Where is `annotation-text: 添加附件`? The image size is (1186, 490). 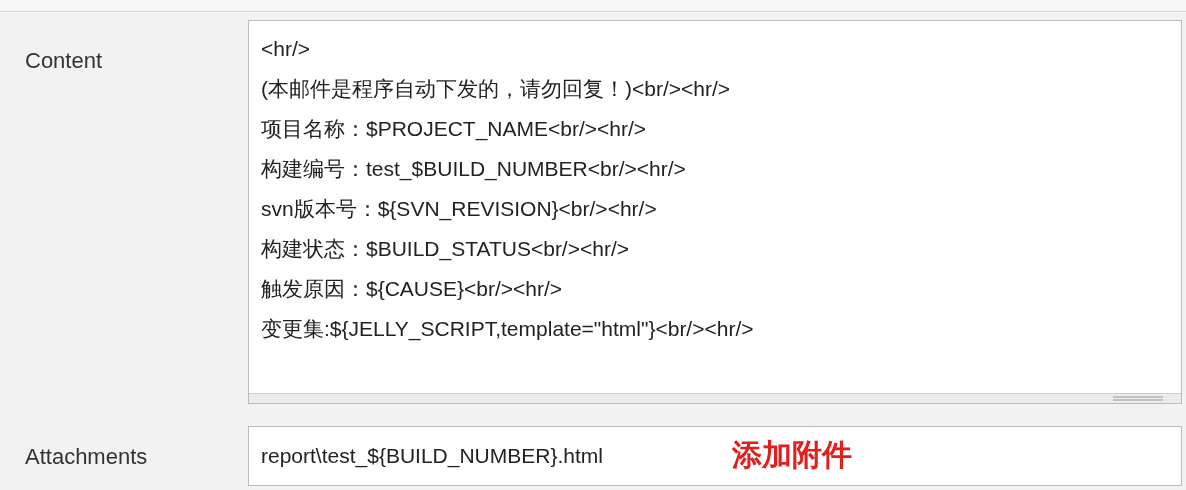
annotation-text: 添加附件 is located at coordinates (792, 455).